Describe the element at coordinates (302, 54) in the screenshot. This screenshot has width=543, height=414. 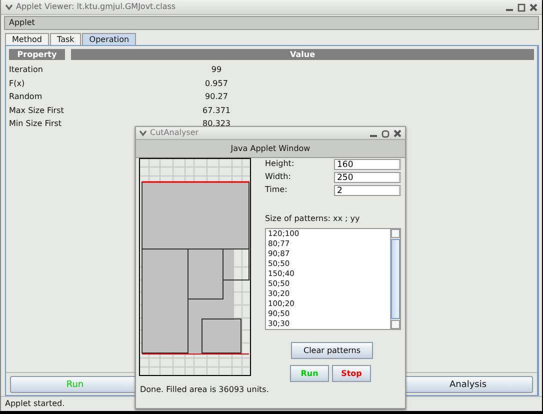
I see `column-header: Value` at that location.